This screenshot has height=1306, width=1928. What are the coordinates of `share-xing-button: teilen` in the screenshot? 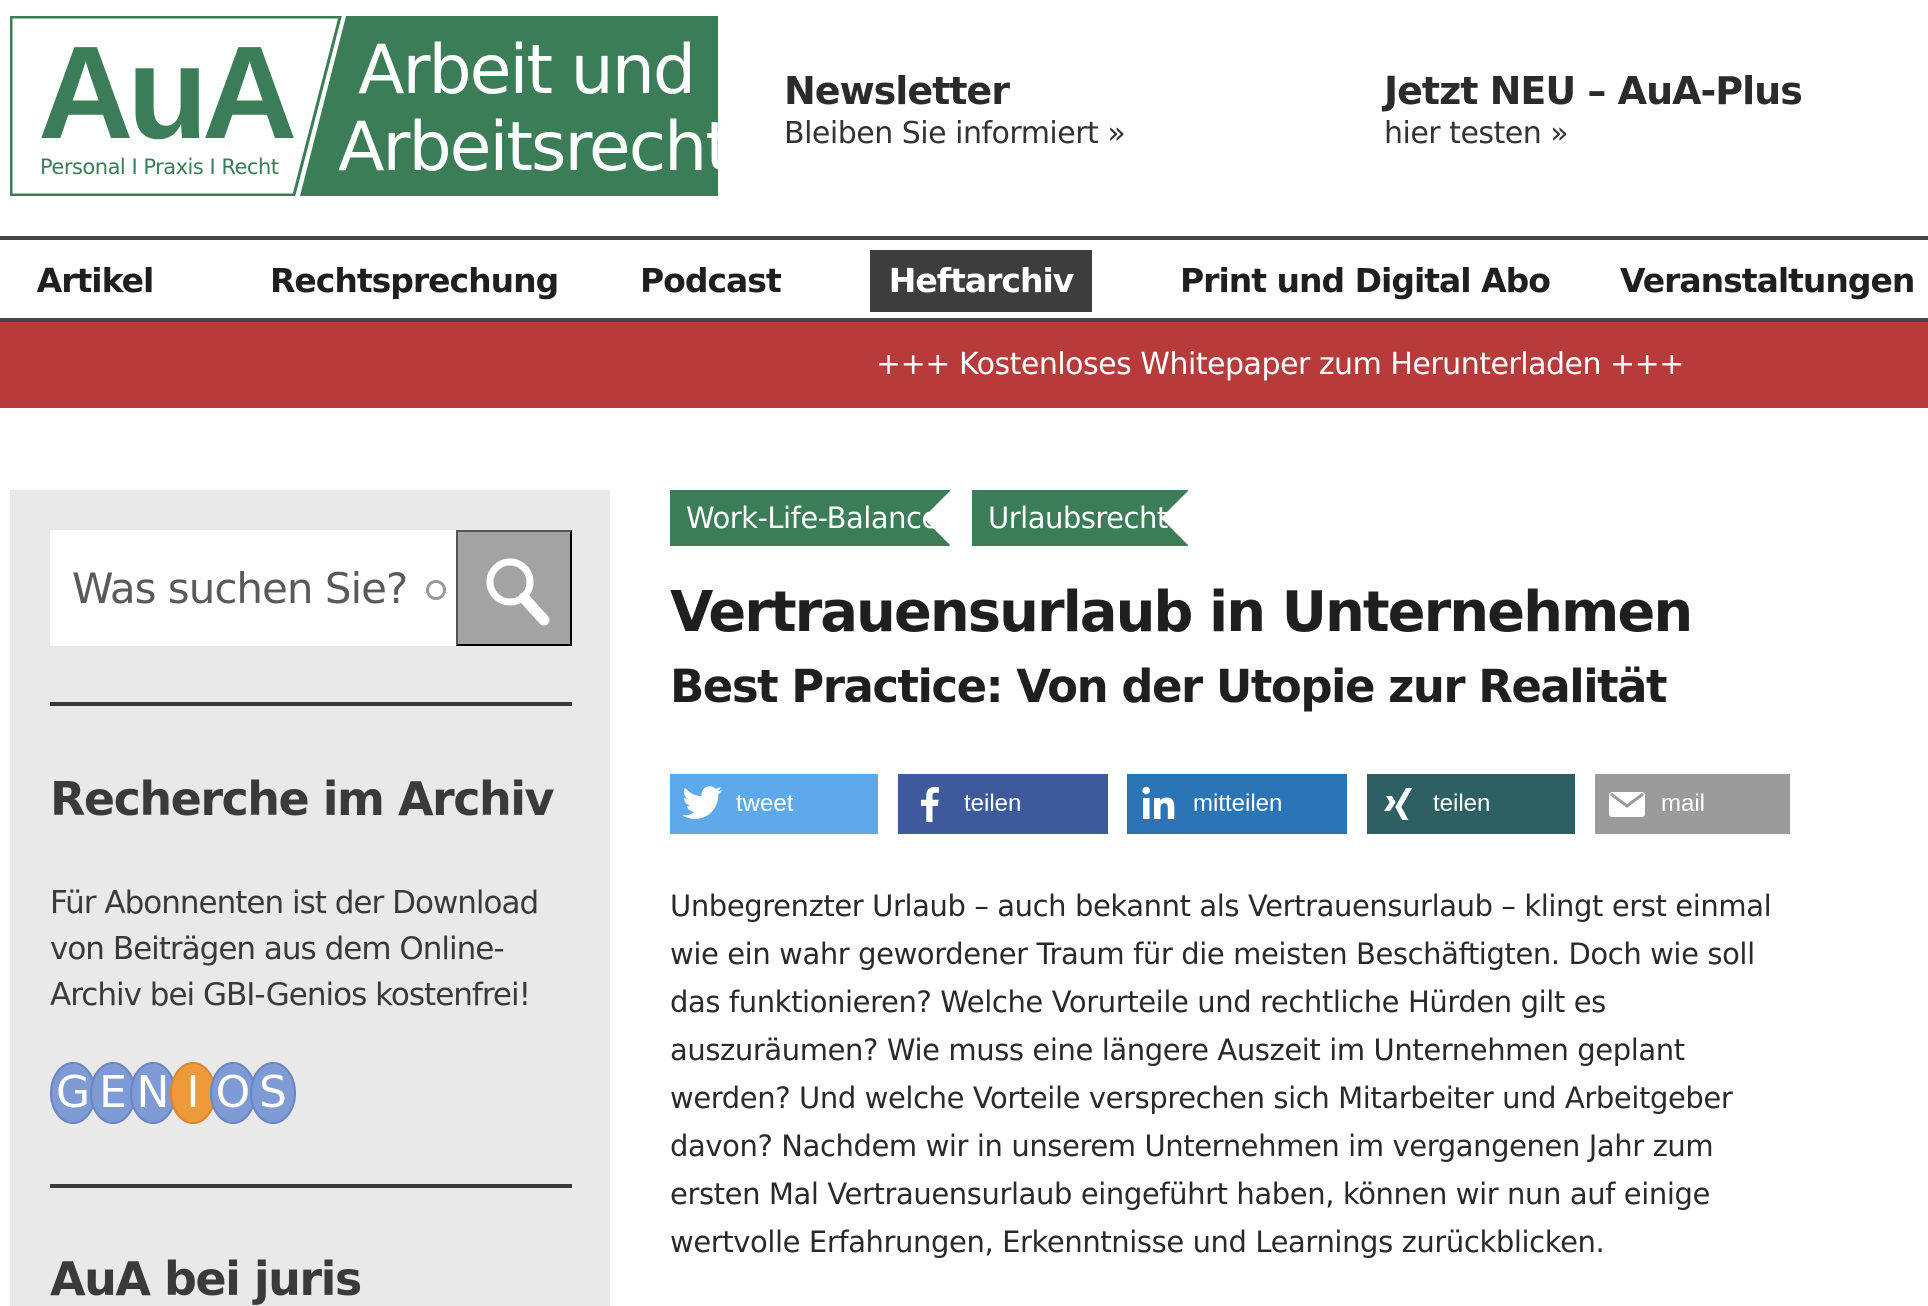 It's located at (1471, 804).